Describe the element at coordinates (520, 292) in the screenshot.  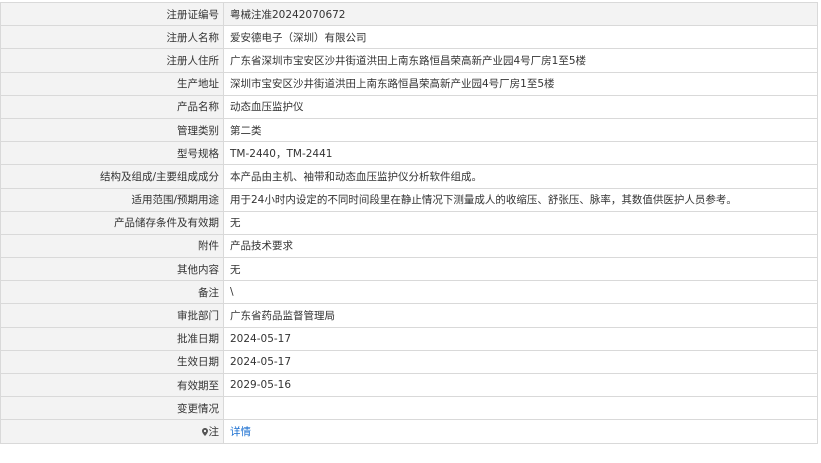
I see `remarks-value: \` at that location.